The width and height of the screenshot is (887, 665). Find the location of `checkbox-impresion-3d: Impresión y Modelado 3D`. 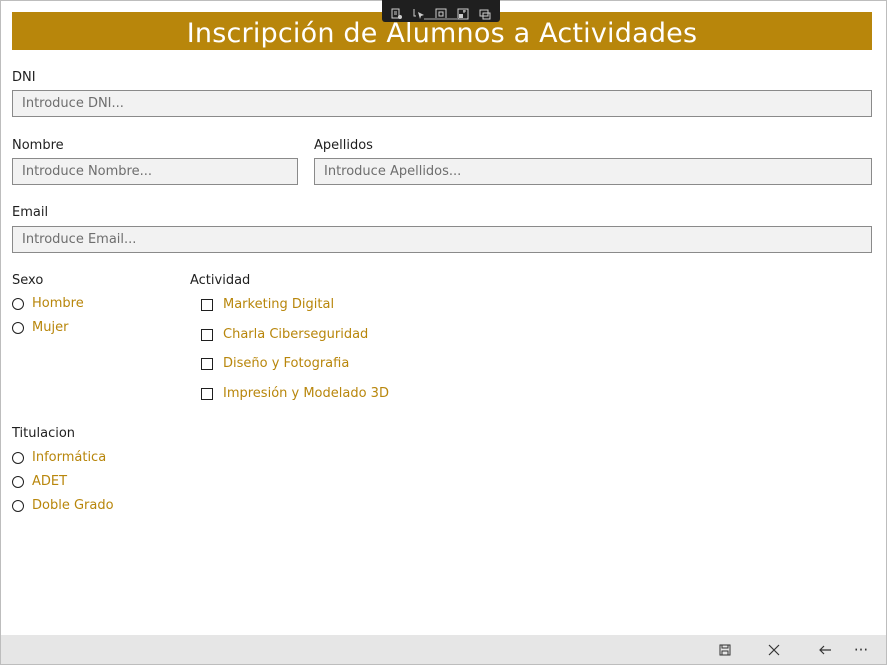

checkbox-impresion-3d: Impresión y Modelado 3D is located at coordinates (295, 393).